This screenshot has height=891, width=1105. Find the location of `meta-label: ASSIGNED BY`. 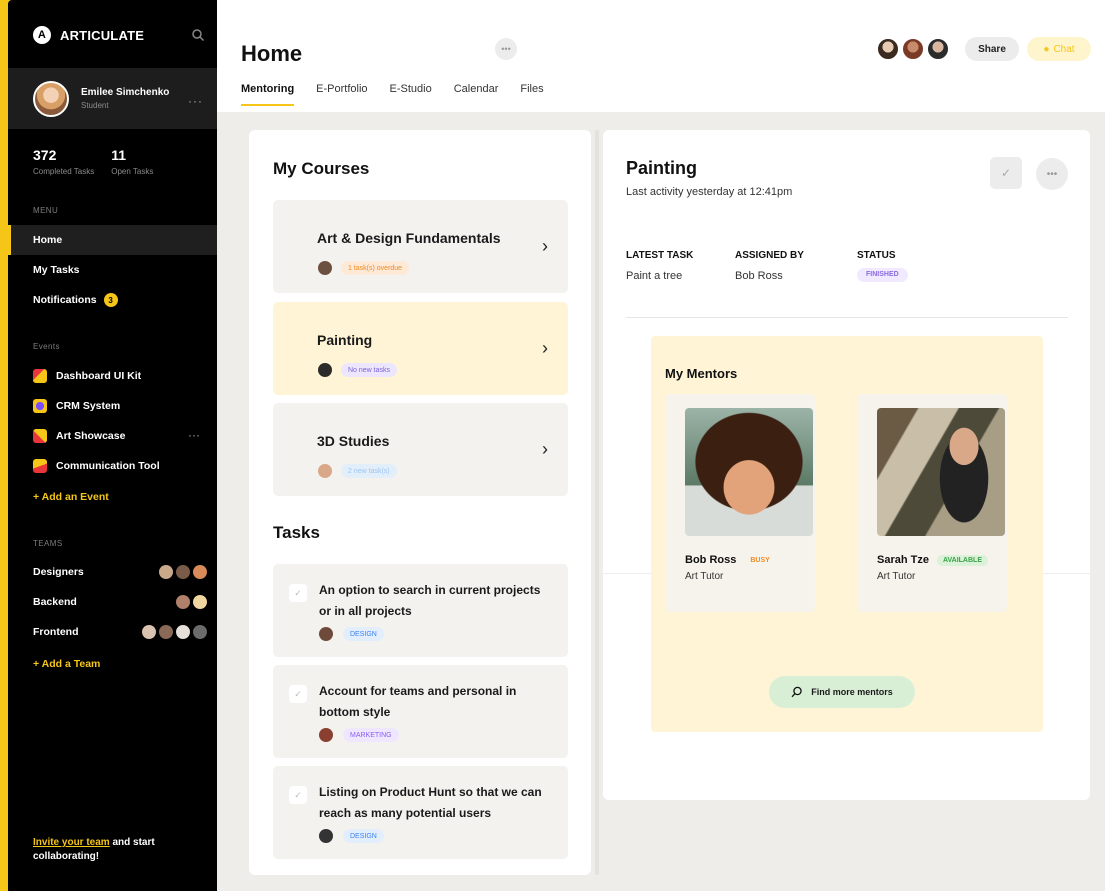

meta-label: ASSIGNED BY is located at coordinates (769, 255).